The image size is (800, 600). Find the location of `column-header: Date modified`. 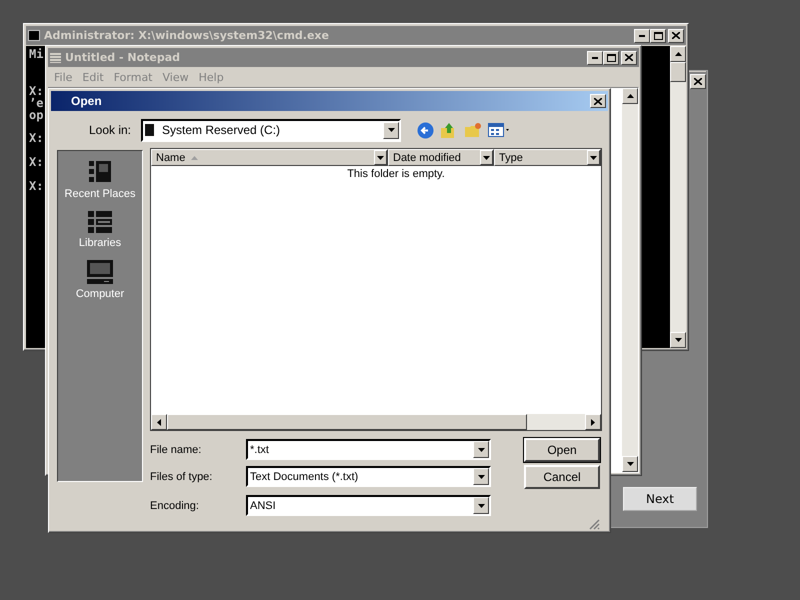

column-header: Date modified is located at coordinates (441, 157).